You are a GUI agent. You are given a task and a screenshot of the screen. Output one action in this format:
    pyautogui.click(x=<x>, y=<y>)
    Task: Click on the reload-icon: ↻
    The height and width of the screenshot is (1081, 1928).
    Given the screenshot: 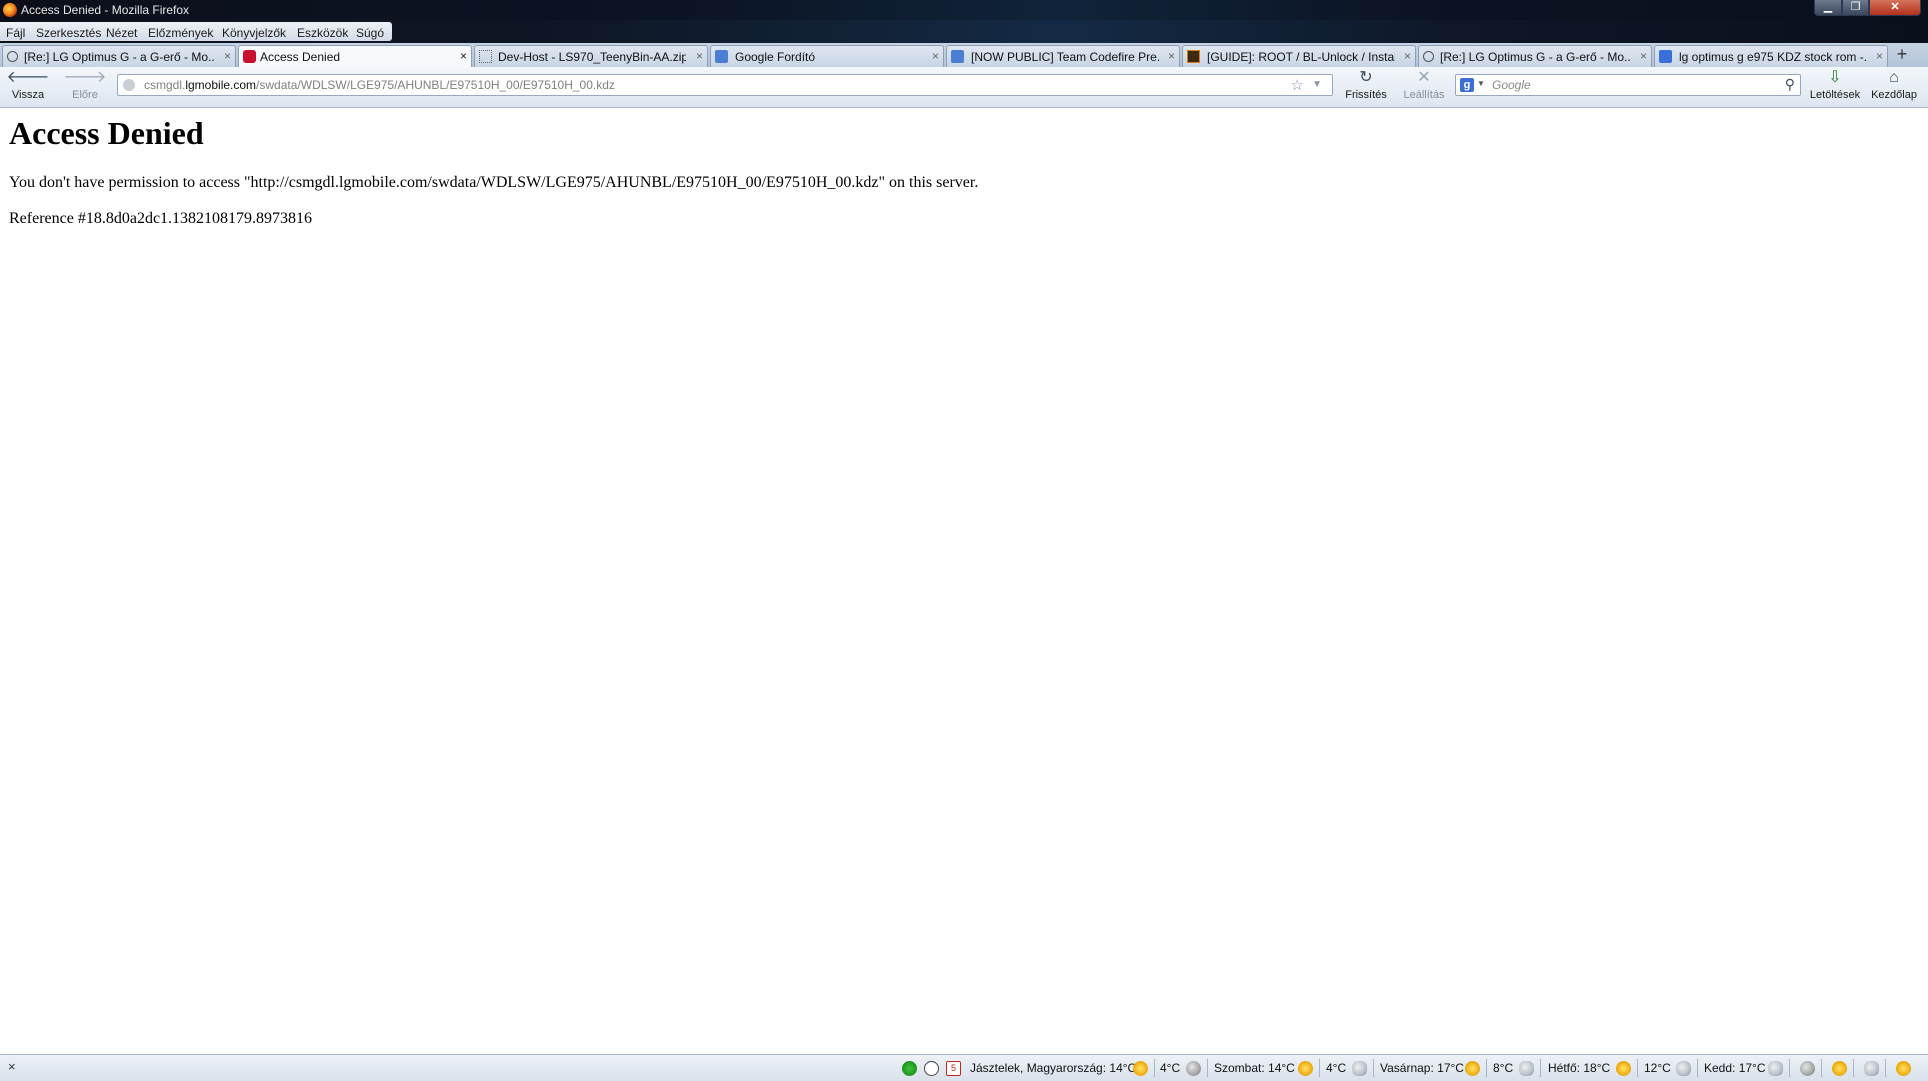 What is the action you would take?
    pyautogui.click(x=1366, y=77)
    